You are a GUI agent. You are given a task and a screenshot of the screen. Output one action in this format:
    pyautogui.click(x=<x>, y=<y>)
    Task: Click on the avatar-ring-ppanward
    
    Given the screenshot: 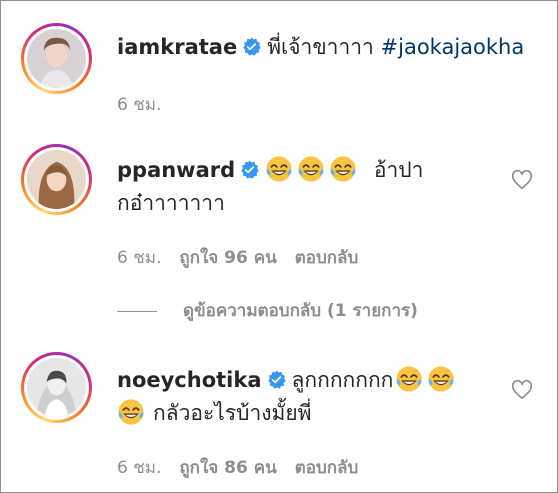 What is the action you would take?
    pyautogui.click(x=56, y=179)
    